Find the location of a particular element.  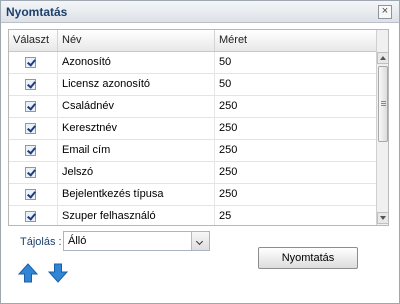

table-row: Családnév 250 is located at coordinates (192, 107).